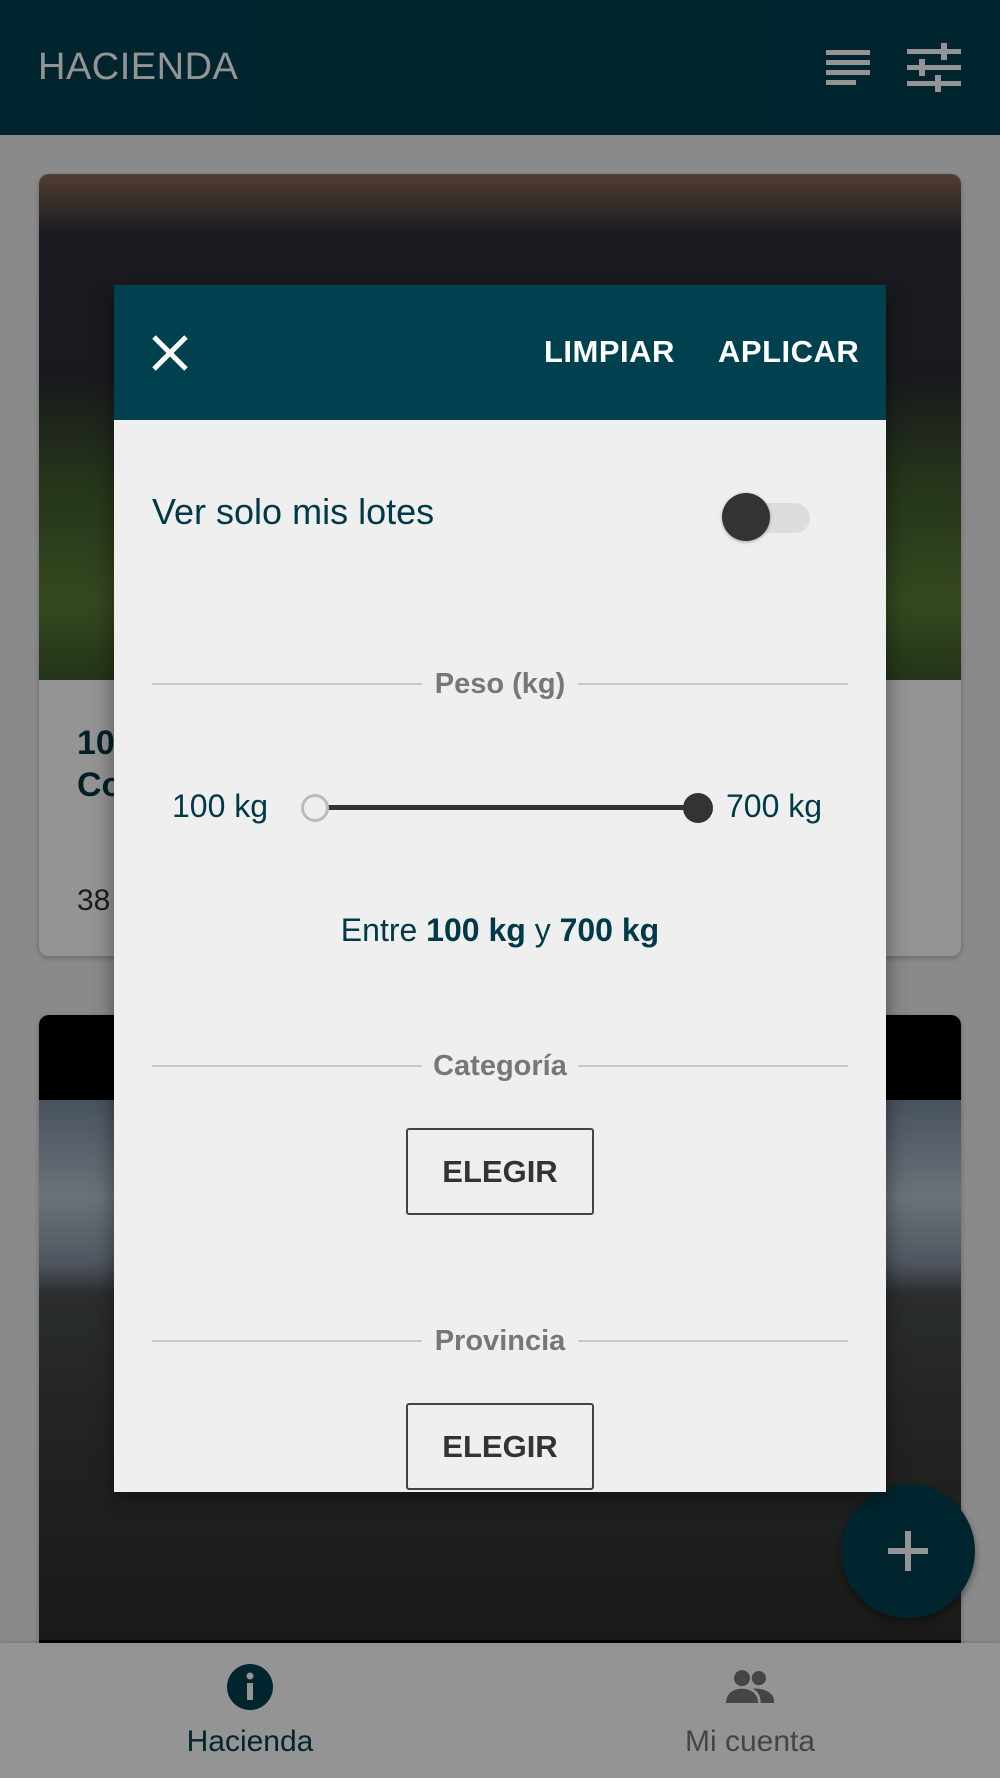  What do you see at coordinates (500, 1171) in the screenshot?
I see `choose-category-button: ELEGIR` at bounding box center [500, 1171].